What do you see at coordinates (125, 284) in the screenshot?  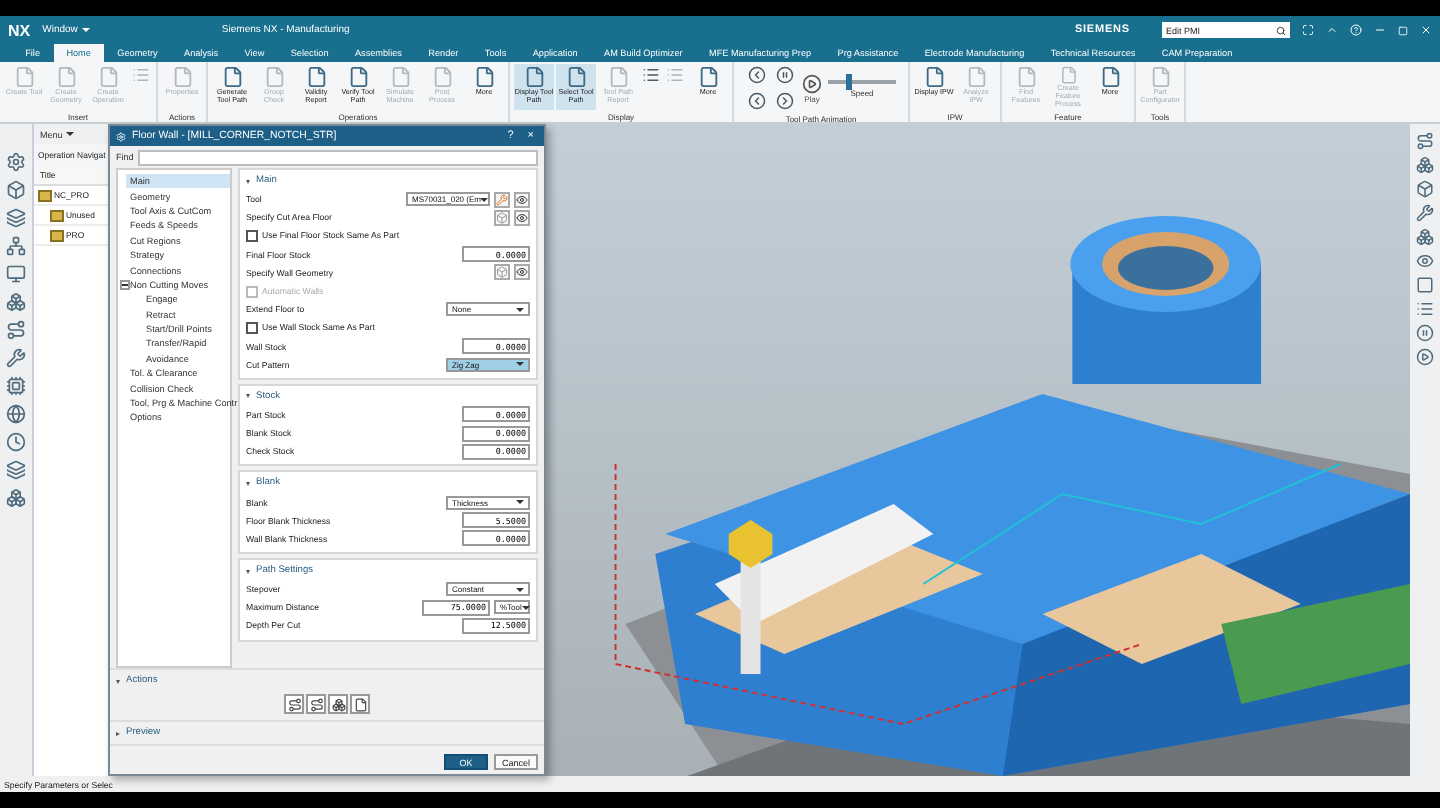 I see `collapse-icon` at bounding box center [125, 284].